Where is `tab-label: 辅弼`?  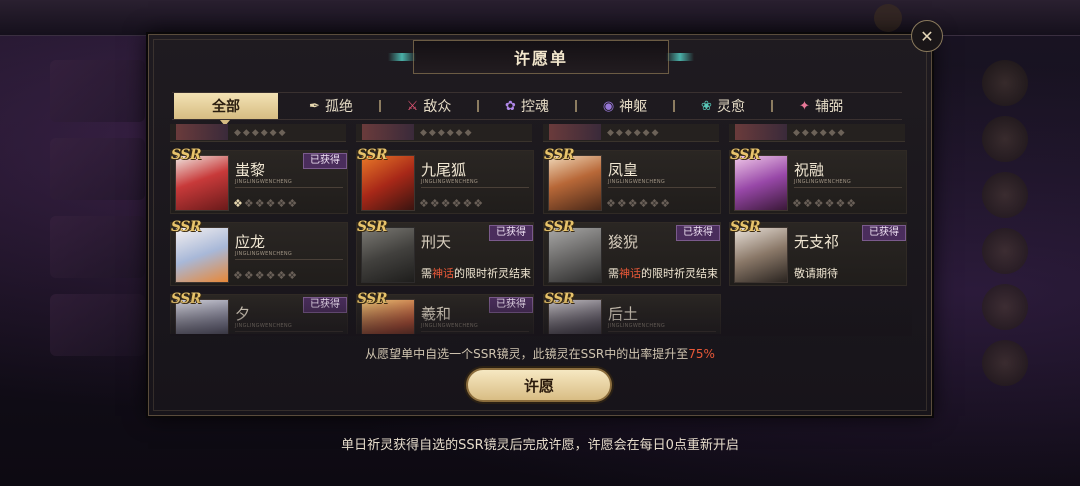 tab-label: 辅弼 is located at coordinates (828, 107).